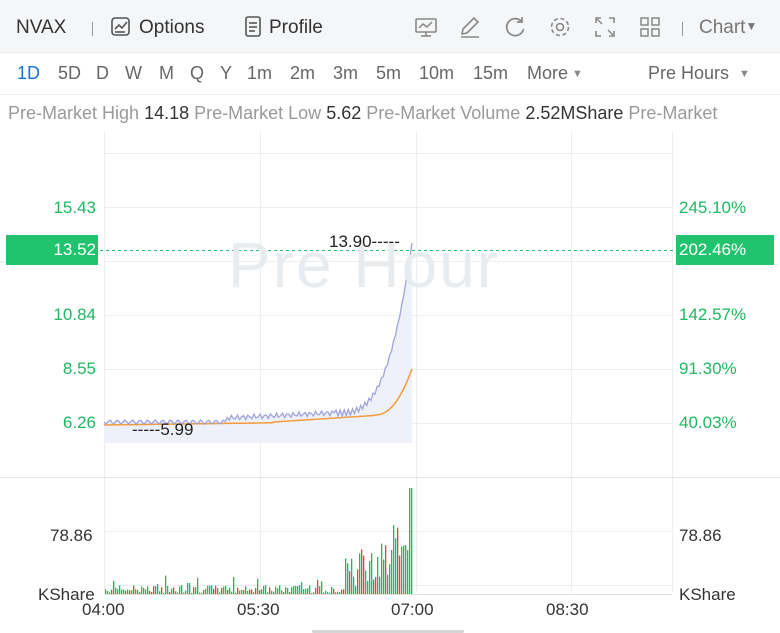  Describe the element at coordinates (253, 27) in the screenshot. I see `profile-doc-icon` at that location.